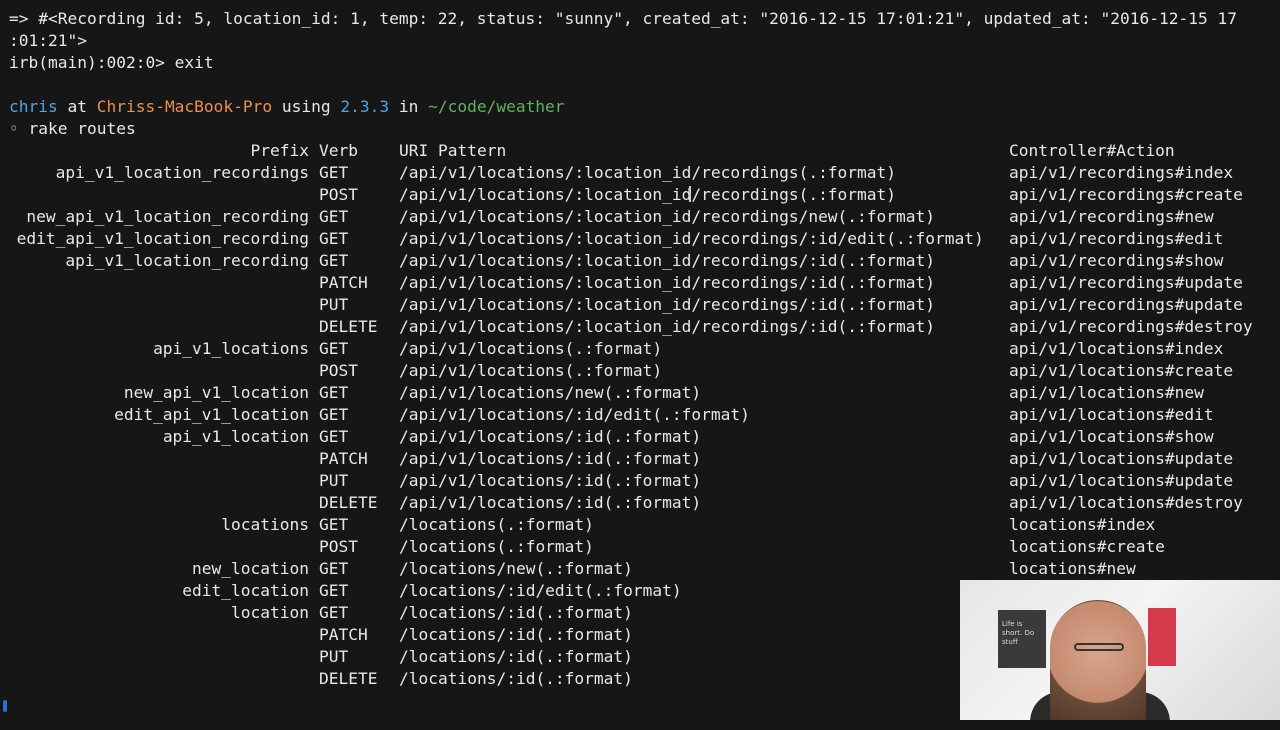  Describe the element at coordinates (640, 547) in the screenshot. I see `route-row: POST/locations(.:format) locations#create` at that location.